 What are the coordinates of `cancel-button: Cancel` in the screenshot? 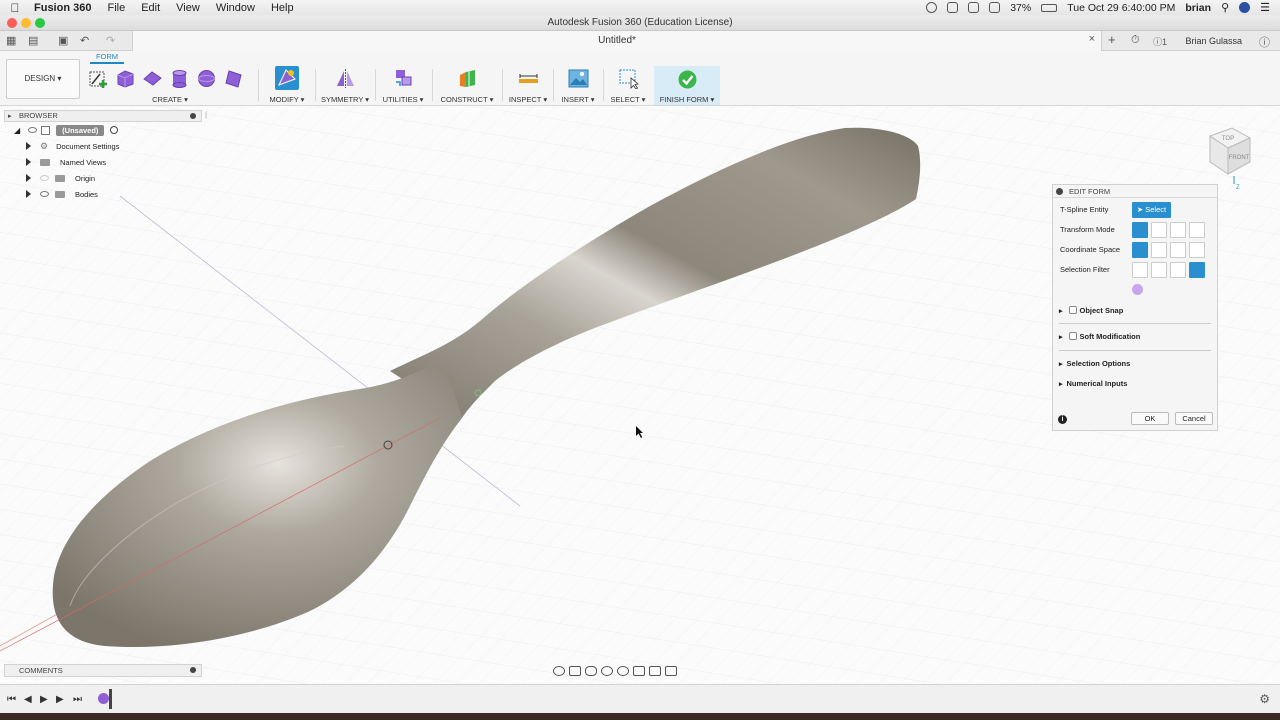 It's located at (1194, 418).